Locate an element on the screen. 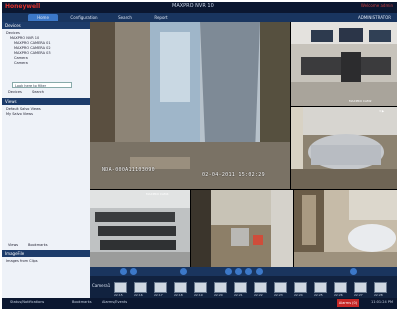 Image resolution: width=399 pixels, height=311 pixels. time-label: 22:26 is located at coordinates (338, 295).